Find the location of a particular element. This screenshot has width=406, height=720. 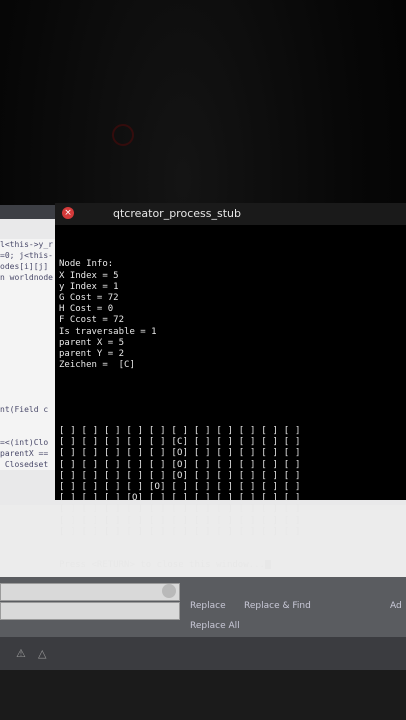

close-icon: × is located at coordinates (68, 213).